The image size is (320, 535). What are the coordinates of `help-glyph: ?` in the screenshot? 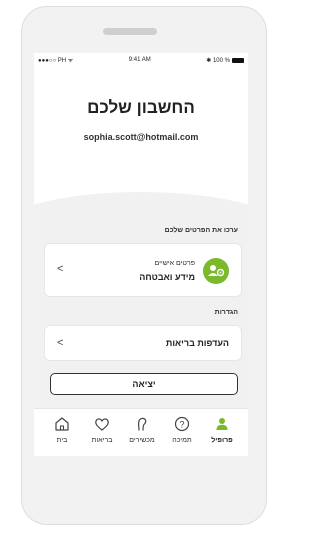 It's located at (181, 424).